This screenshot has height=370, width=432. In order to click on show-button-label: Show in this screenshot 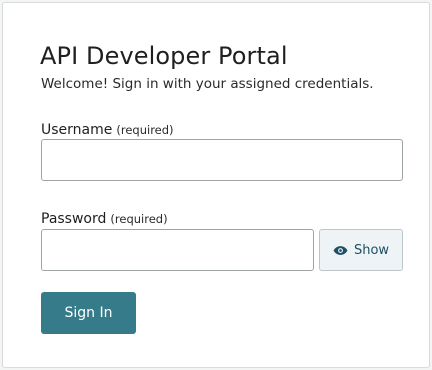, I will do `click(371, 250)`.